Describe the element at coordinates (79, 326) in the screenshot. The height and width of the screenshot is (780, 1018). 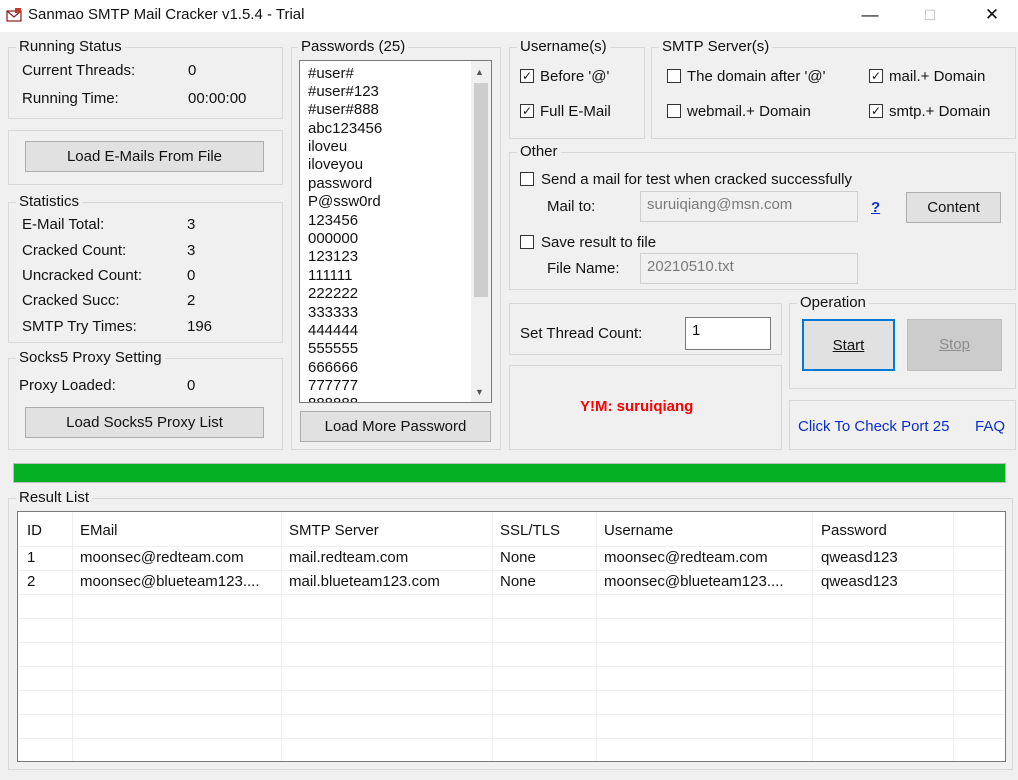
I see `smtp-try-times-label: SMTP Try Times:` at that location.